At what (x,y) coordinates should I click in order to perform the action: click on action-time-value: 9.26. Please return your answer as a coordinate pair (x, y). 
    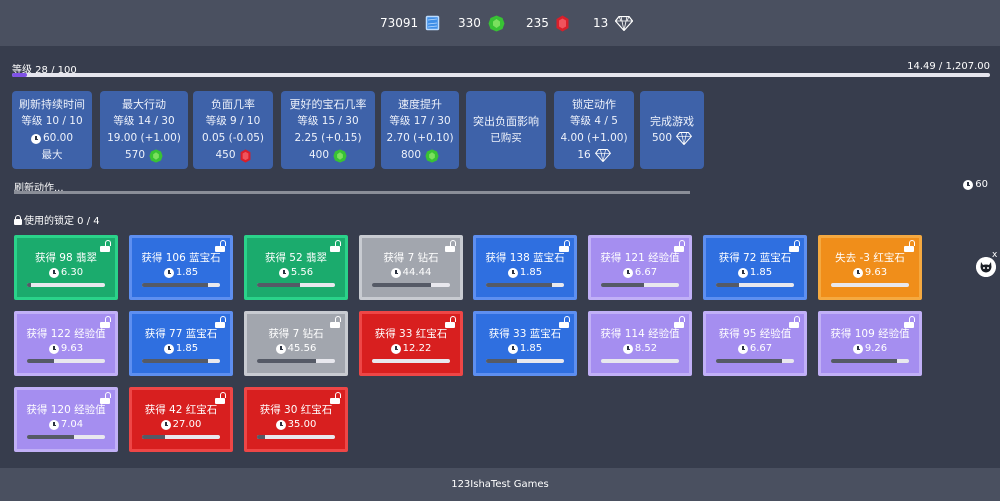
    Looking at the image, I should click on (876, 348).